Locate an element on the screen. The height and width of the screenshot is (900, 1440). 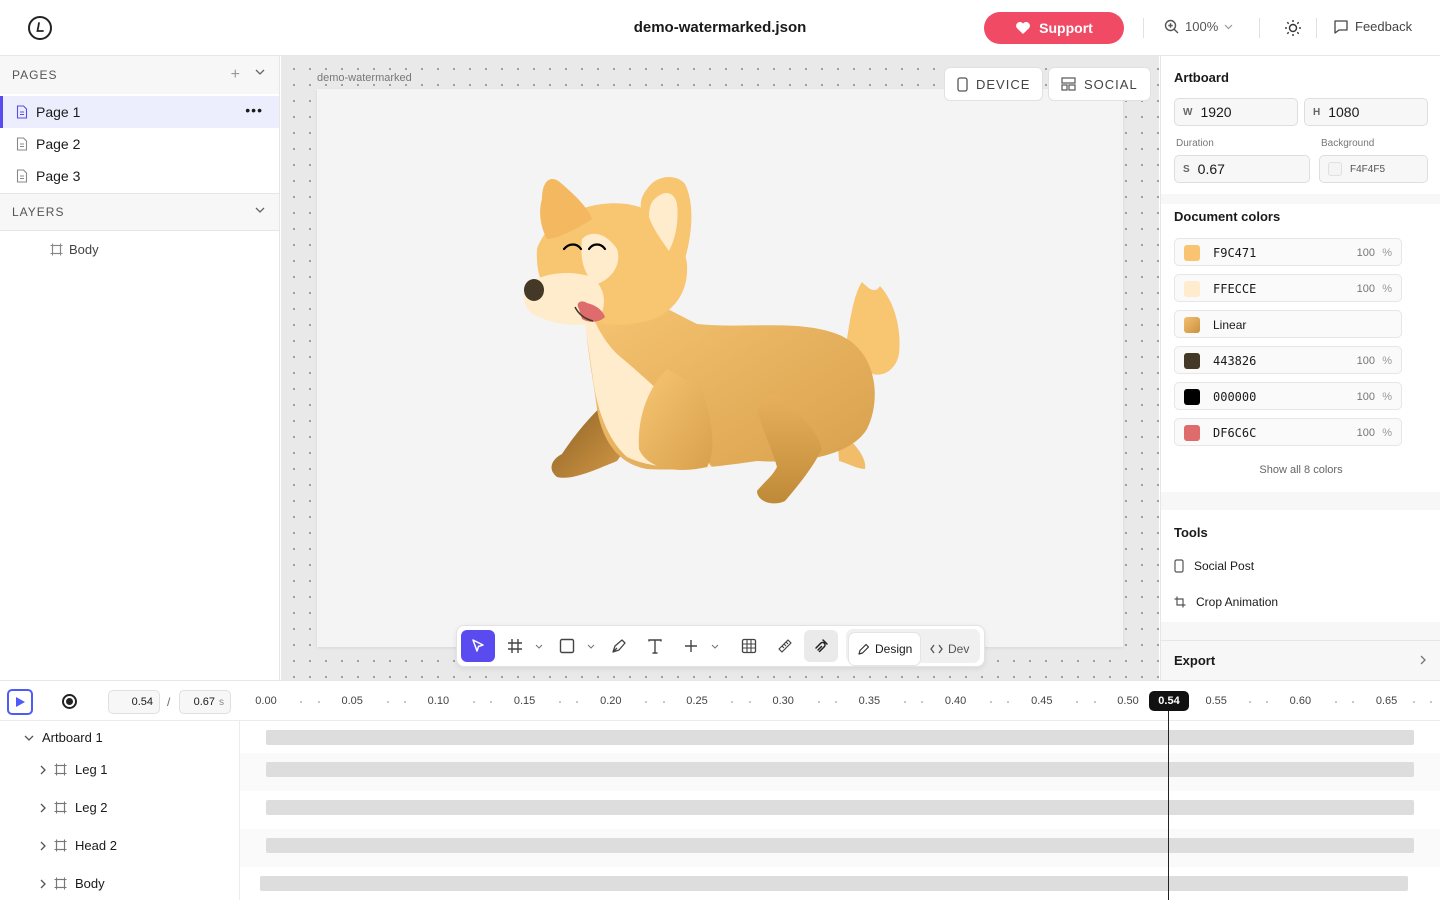
export-section: Export is located at coordinates (1300, 660).